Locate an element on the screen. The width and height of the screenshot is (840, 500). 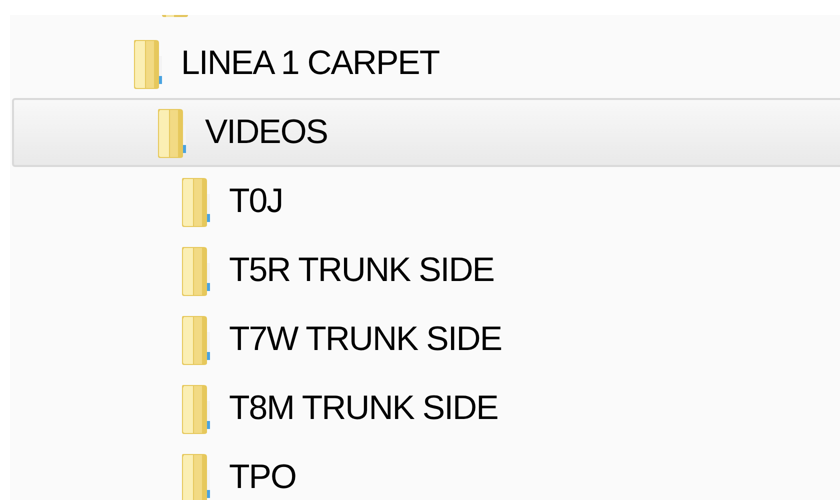
tree-item: T7W TRUNK SIDE is located at coordinates (425, 339).